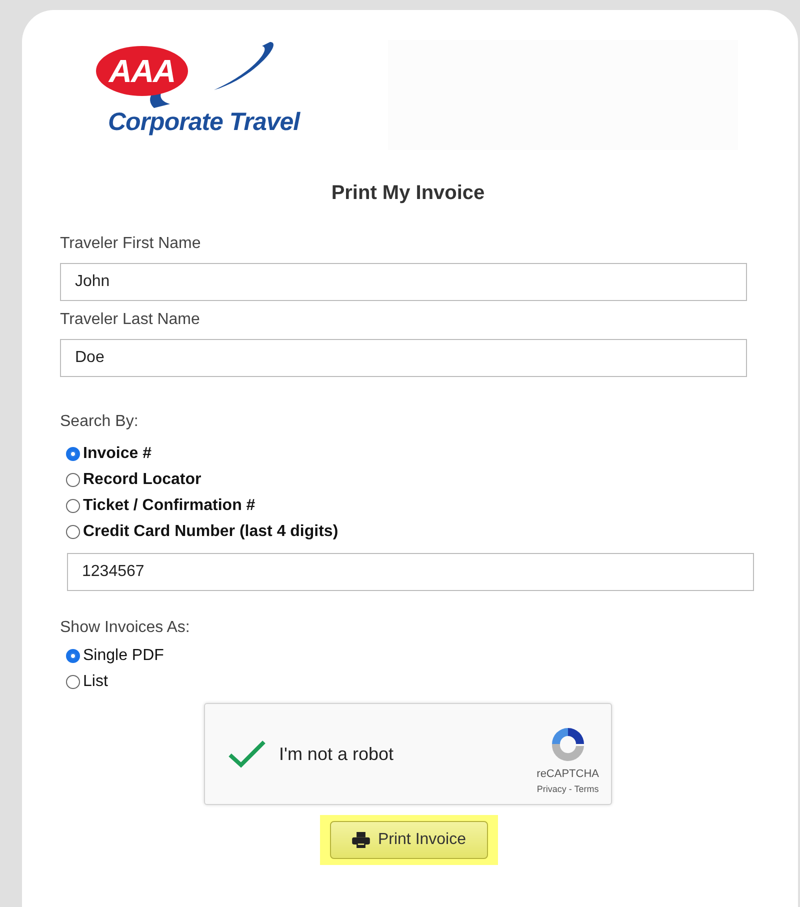 Image resolution: width=800 pixels, height=907 pixels. Describe the element at coordinates (567, 789) in the screenshot. I see `captcha-links: Privacy - Terms` at that location.